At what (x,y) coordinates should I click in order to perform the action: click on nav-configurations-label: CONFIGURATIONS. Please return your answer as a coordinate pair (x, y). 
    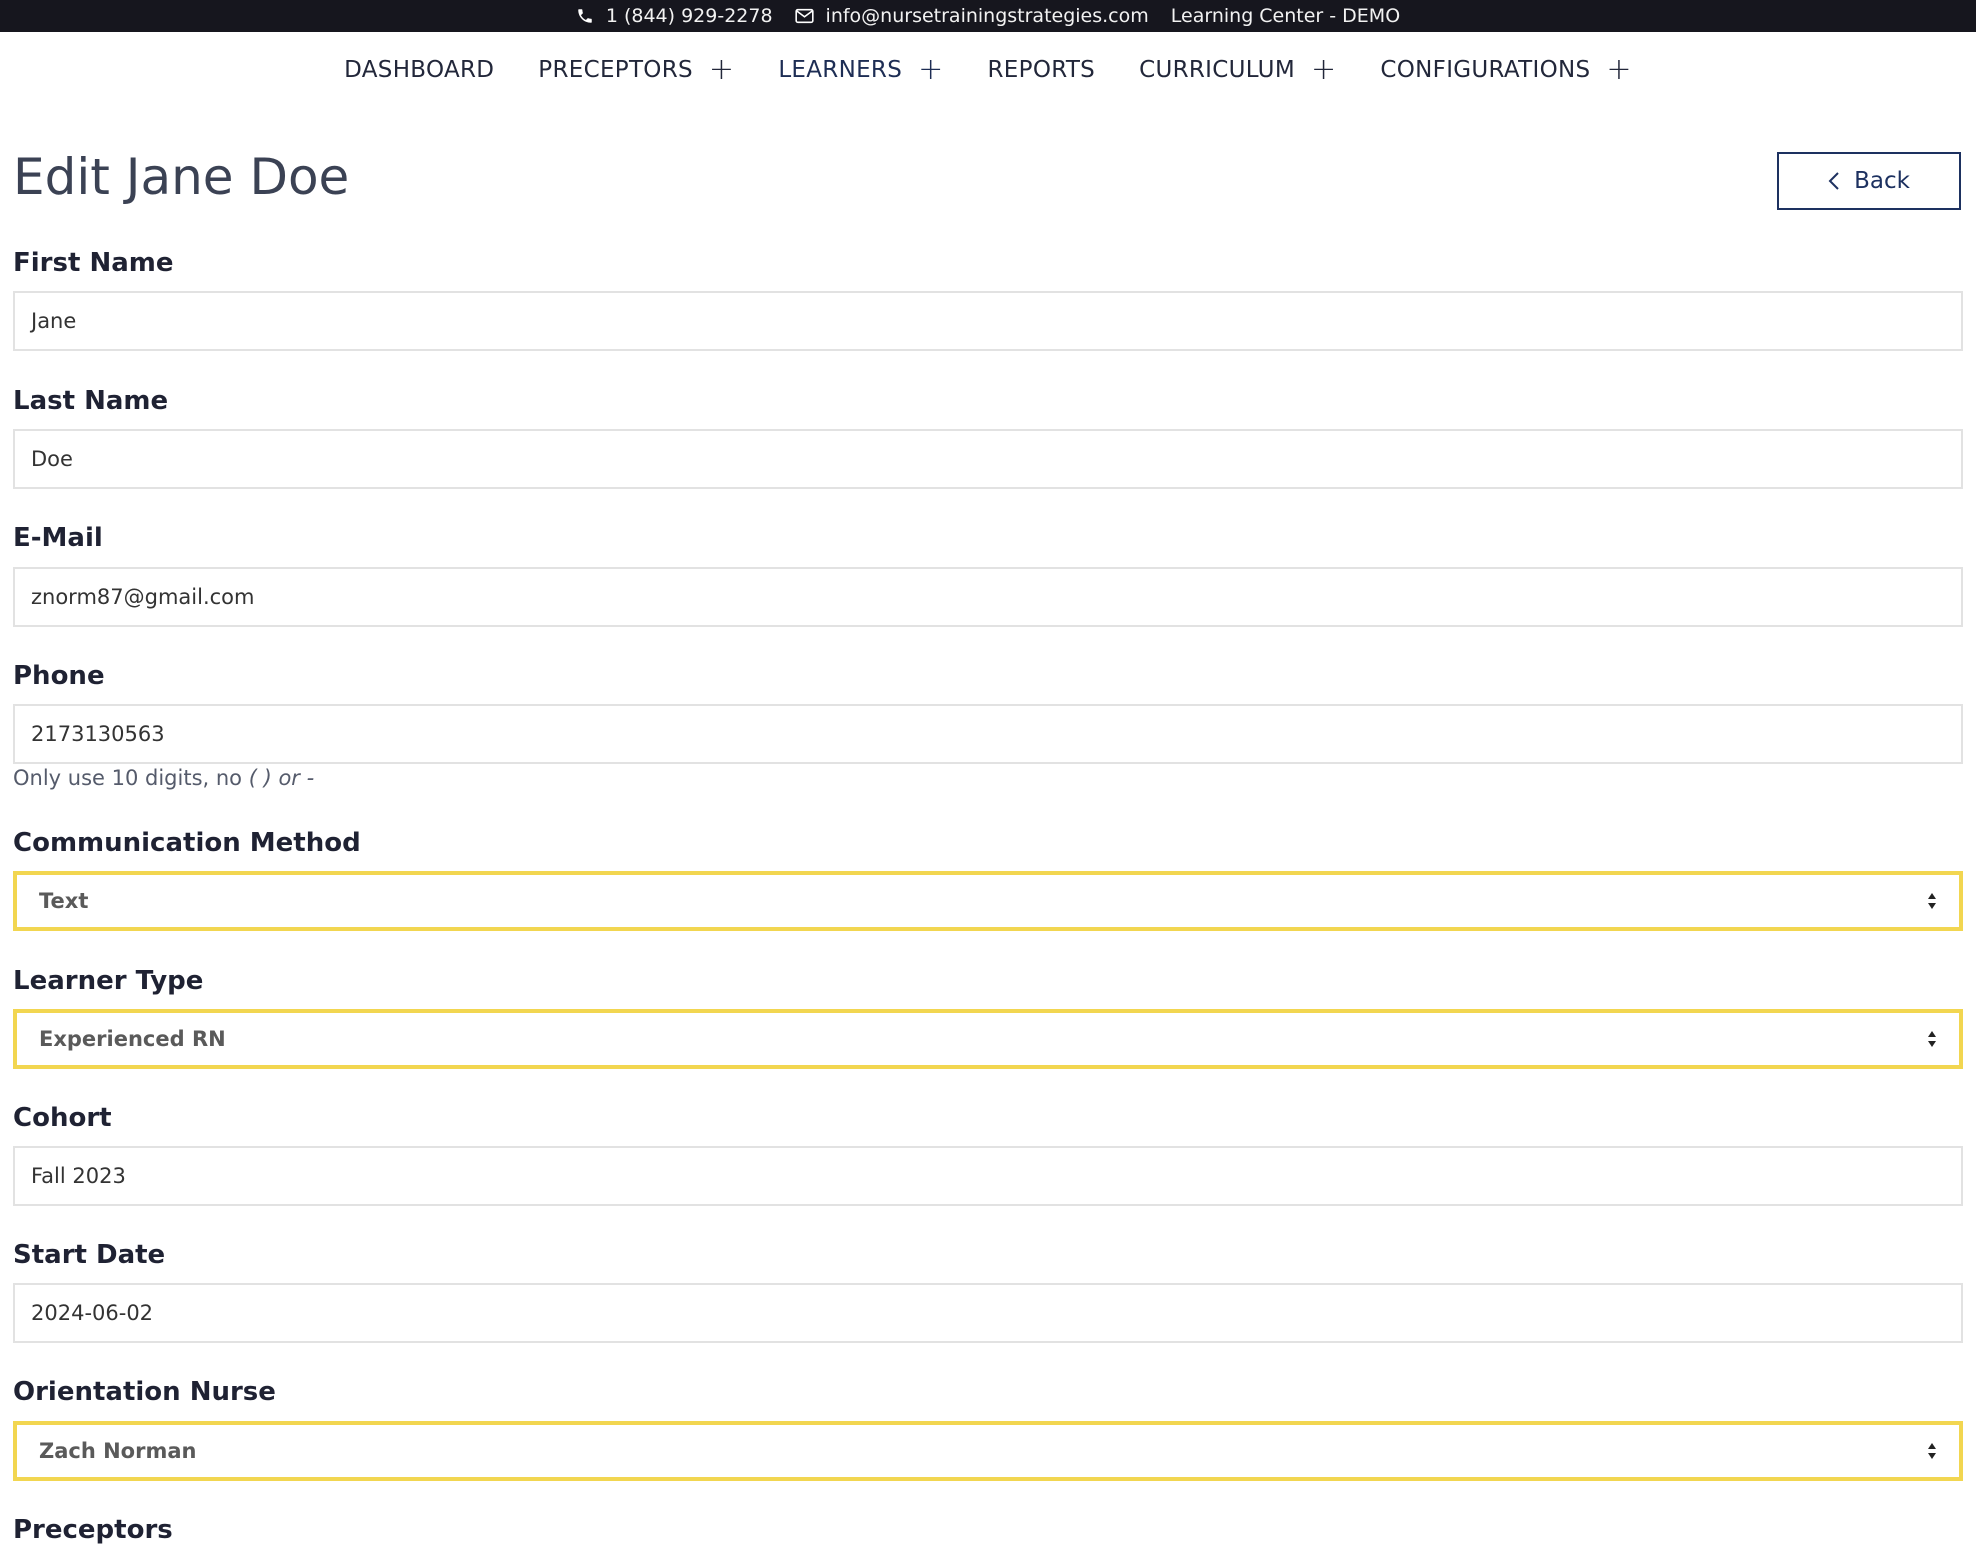
    Looking at the image, I should click on (1485, 70).